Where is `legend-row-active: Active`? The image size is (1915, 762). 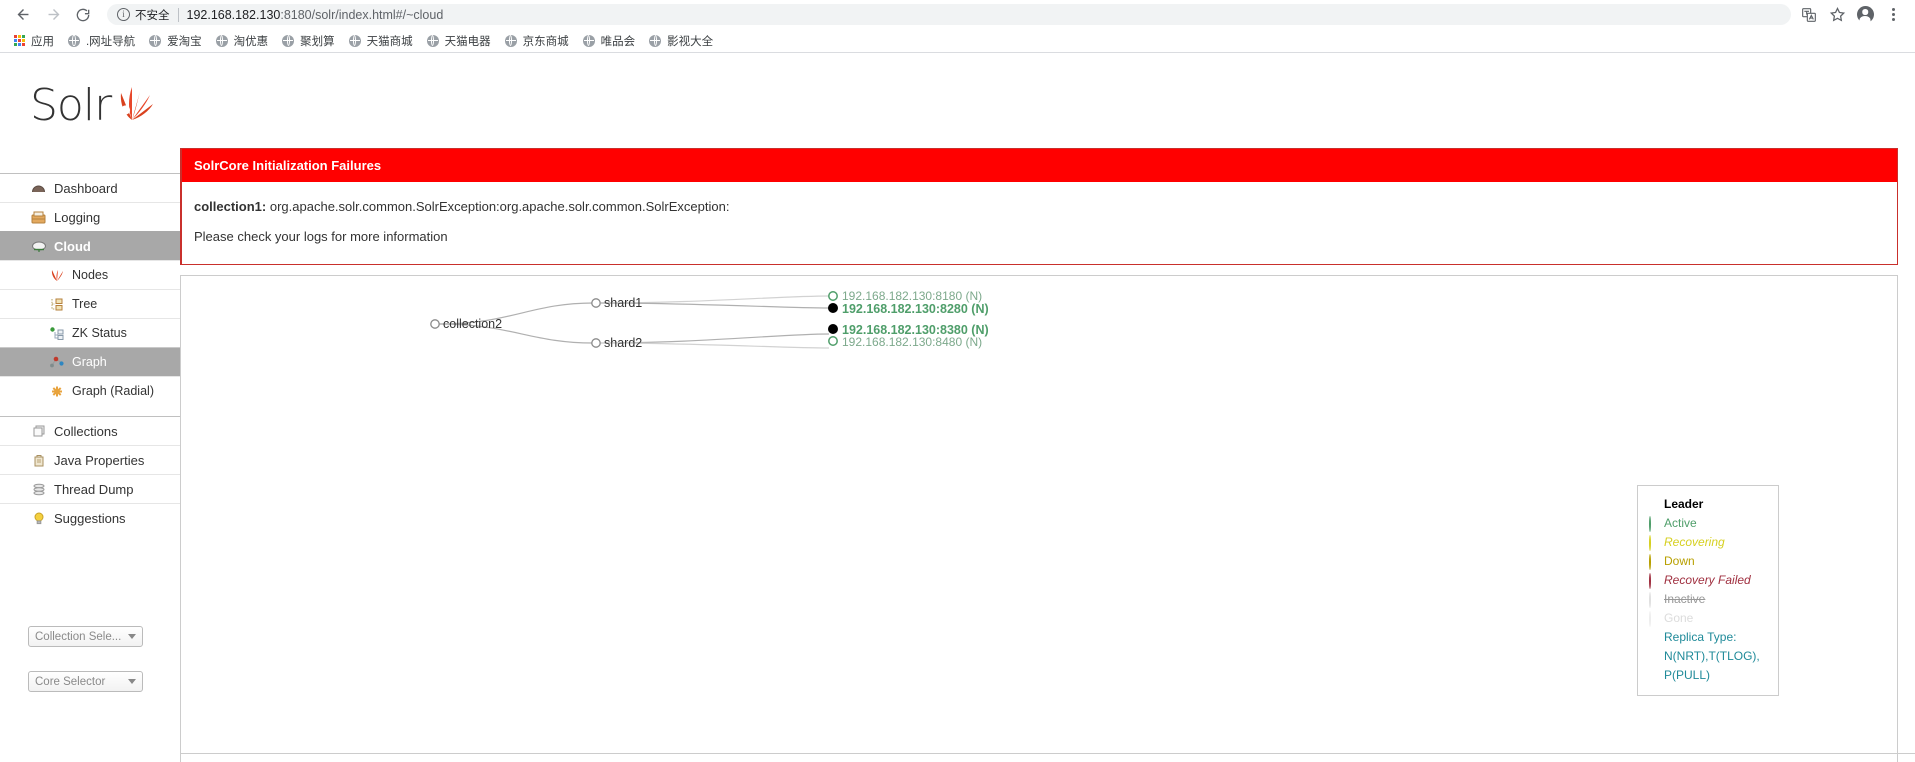 legend-row-active: Active is located at coordinates (1708, 523).